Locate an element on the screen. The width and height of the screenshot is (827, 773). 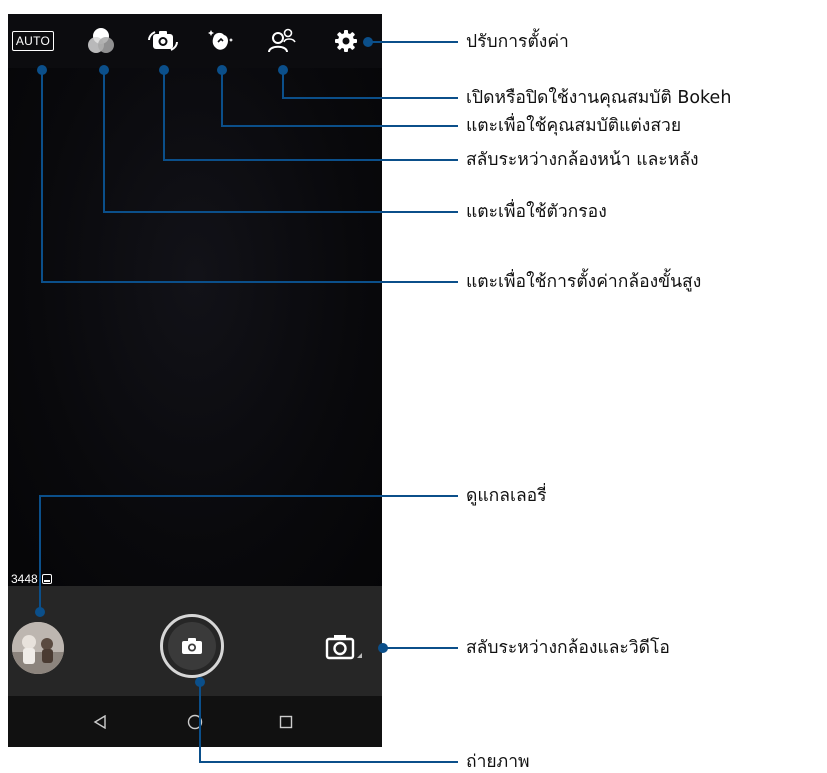
callout-beautify: แตะเพื่อใช้คุณสมบัติแต่งสวย is located at coordinates (574, 126).